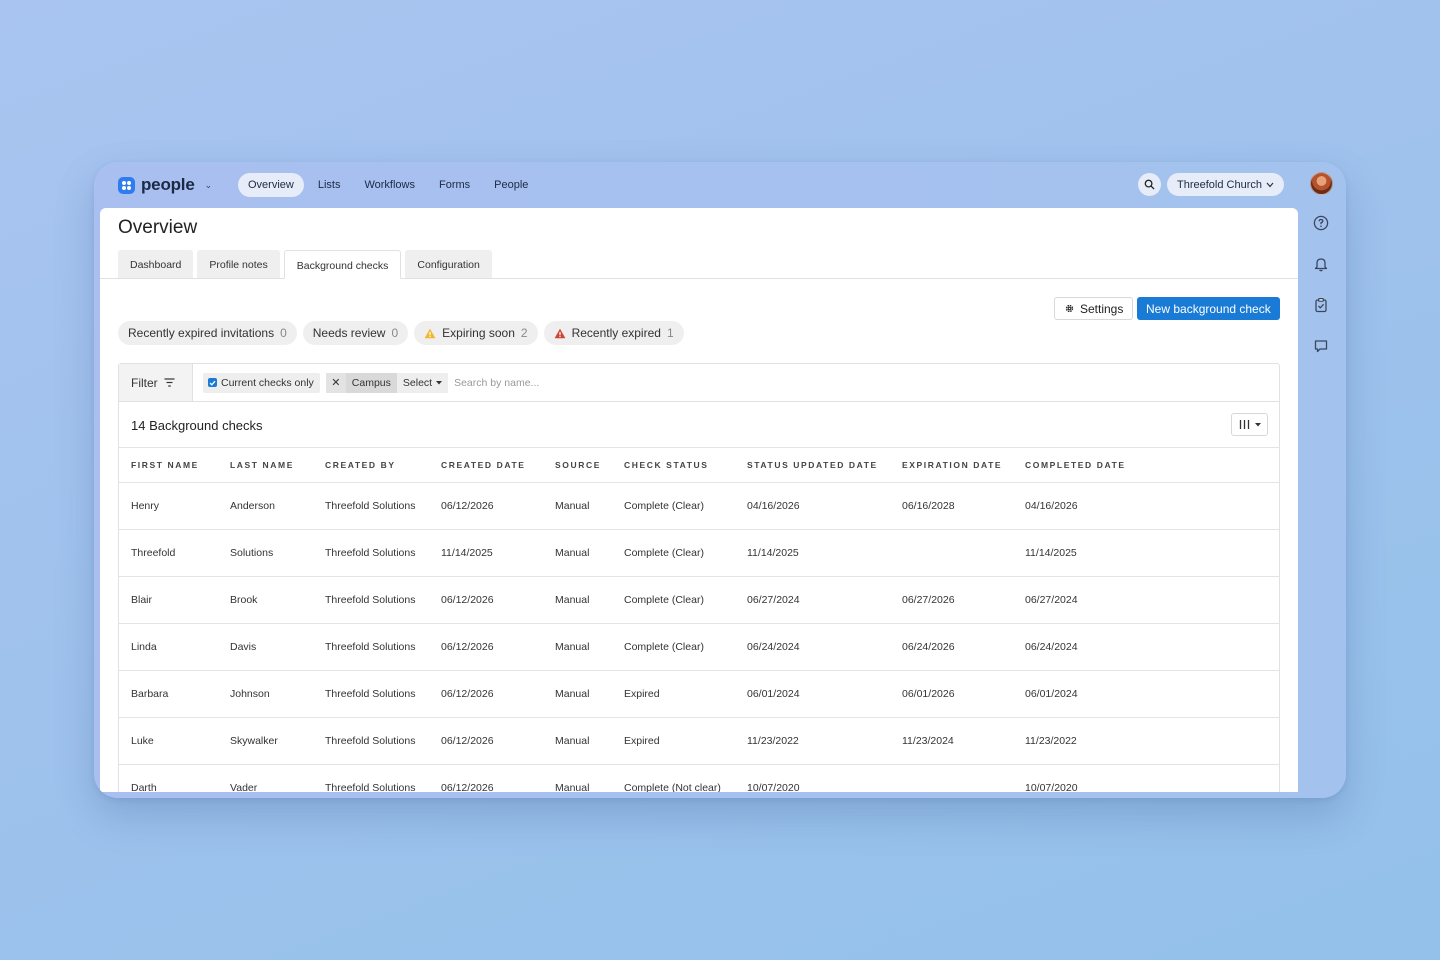  What do you see at coordinates (261, 382) in the screenshot?
I see `current-checks-only-filter: Current checks only` at bounding box center [261, 382].